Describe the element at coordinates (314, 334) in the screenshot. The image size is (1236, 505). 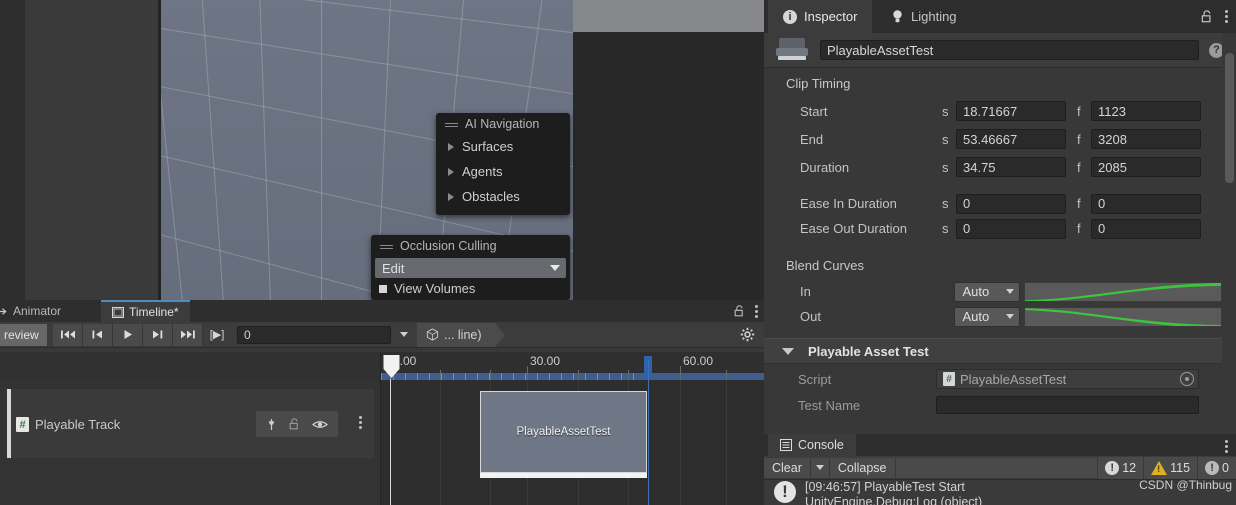
I see `current-frame-input: 0` at that location.